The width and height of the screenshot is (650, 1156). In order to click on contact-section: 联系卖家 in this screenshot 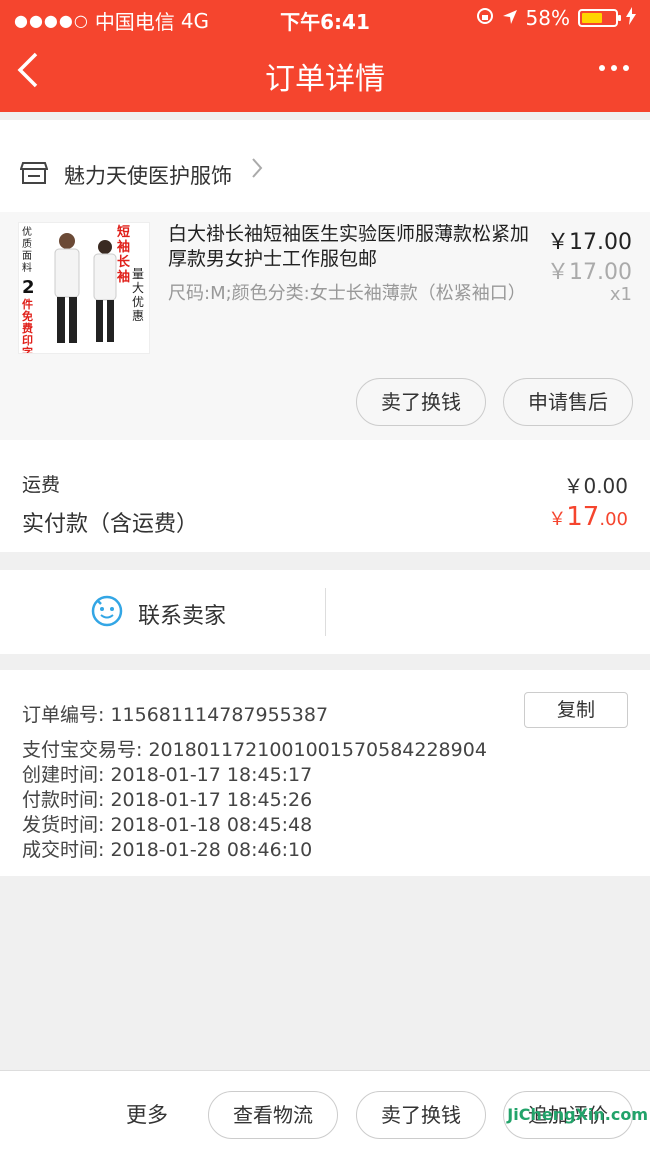, I will do `click(325, 612)`.